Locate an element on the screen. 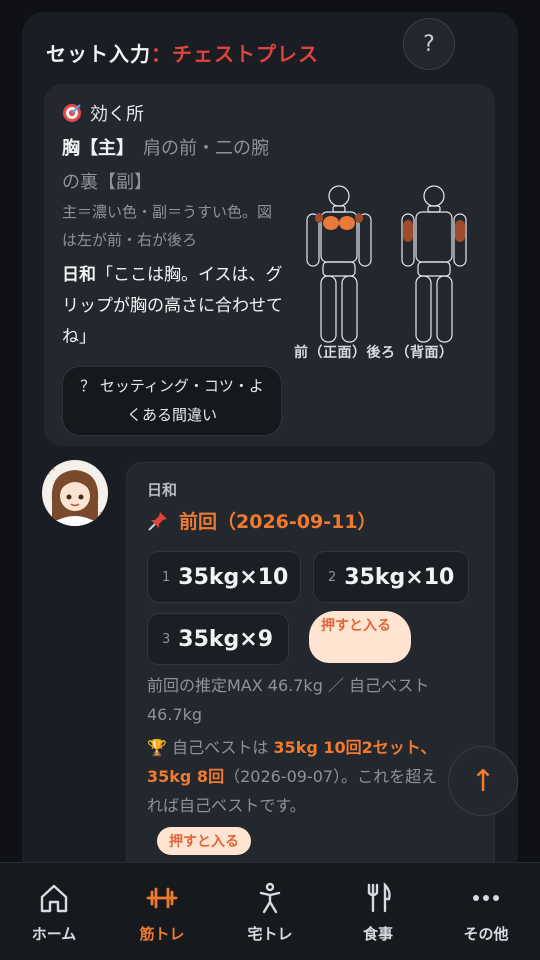  set-number: 1 is located at coordinates (166, 577).